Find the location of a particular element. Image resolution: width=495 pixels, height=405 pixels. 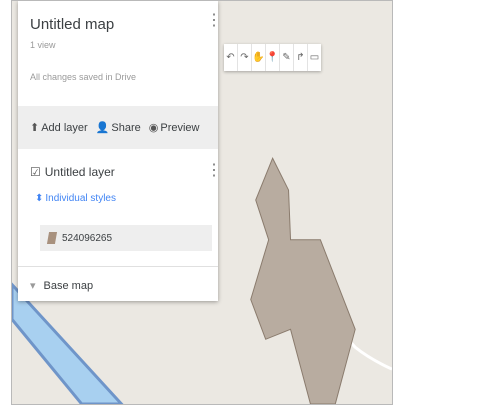

directions-icon: ↱ is located at coordinates (300, 57).